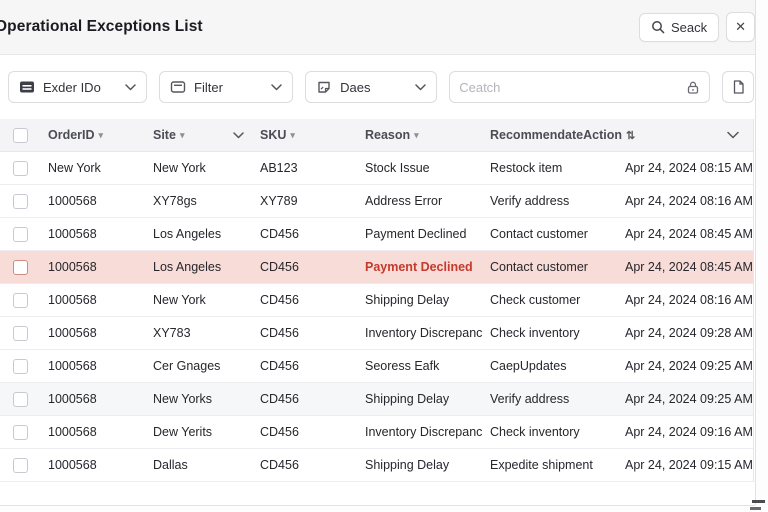 Image resolution: width=768 pixels, height=512 pixels. I want to click on search-button: Seack, so click(679, 27).